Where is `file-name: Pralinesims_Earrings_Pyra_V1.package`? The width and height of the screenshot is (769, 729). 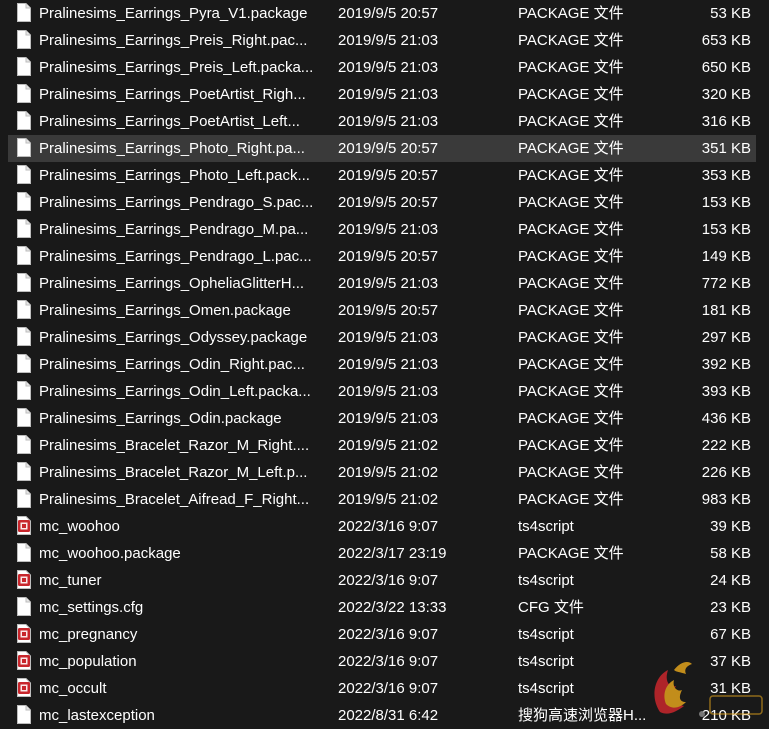 file-name: Pralinesims_Earrings_Pyra_V1.package is located at coordinates (173, 13).